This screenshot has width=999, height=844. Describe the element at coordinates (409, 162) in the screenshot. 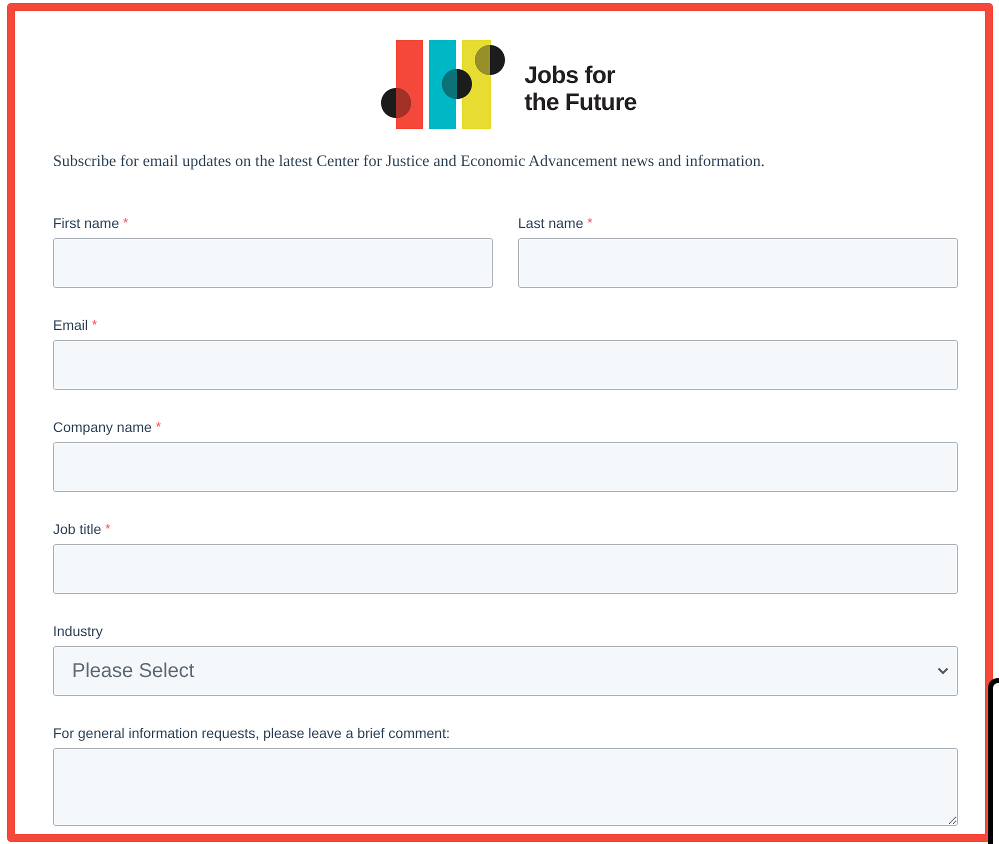

I see `intro-text: Subscribe for email updates on the latest Center for Justice and Economic Advancement news and information.` at that location.